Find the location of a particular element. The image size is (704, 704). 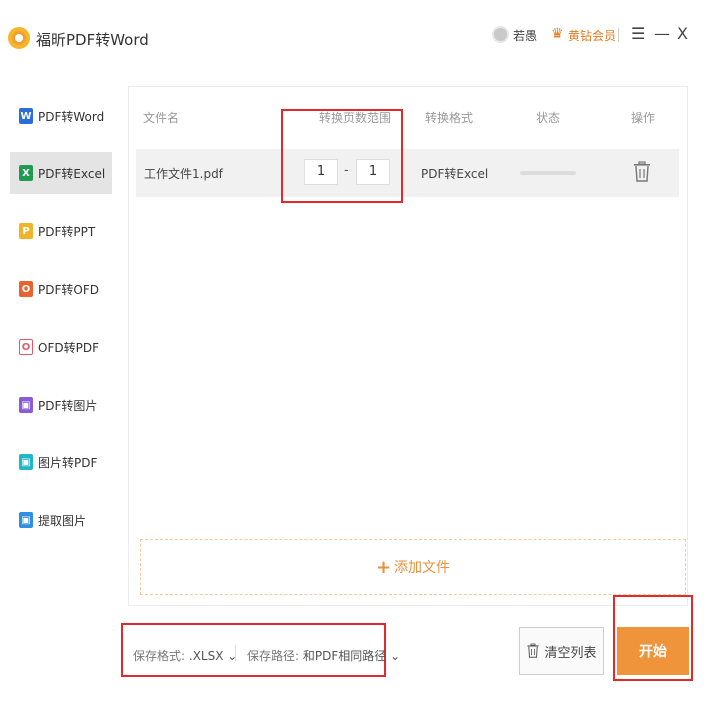

sidebar-item-extract-images: ▣ 提取图片 is located at coordinates (61, 520).